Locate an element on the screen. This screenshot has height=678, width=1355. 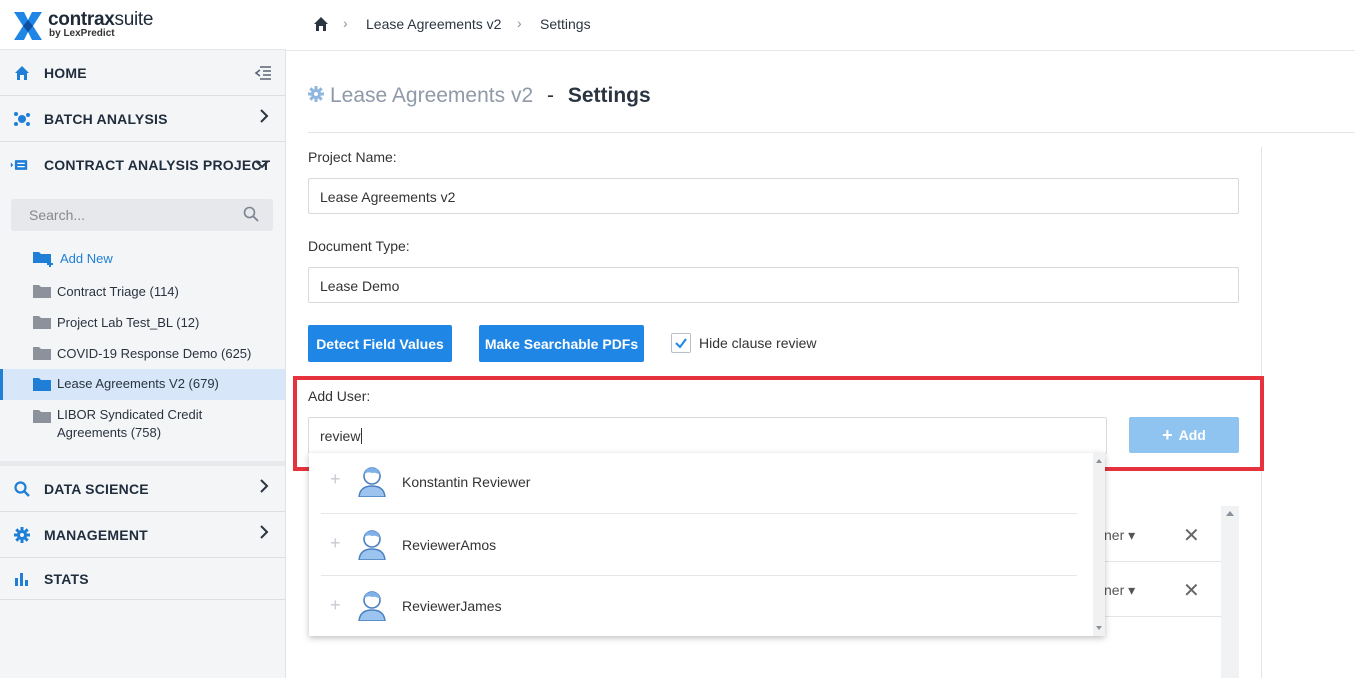
document-type-select: Lease Demo is located at coordinates (773, 285).